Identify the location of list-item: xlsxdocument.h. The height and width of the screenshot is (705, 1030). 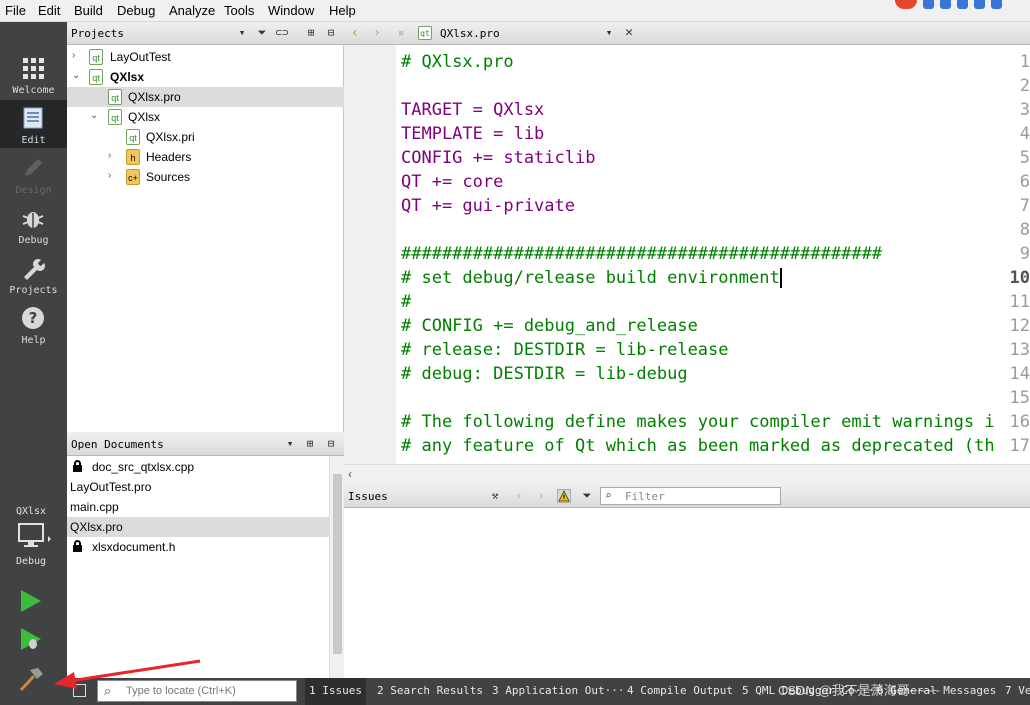
(198, 547).